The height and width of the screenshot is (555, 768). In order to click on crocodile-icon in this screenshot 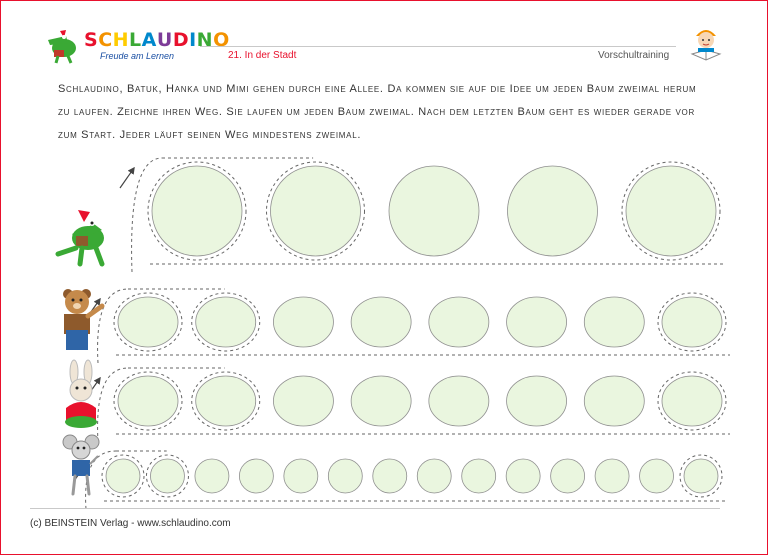, I will do `click(80, 238)`.